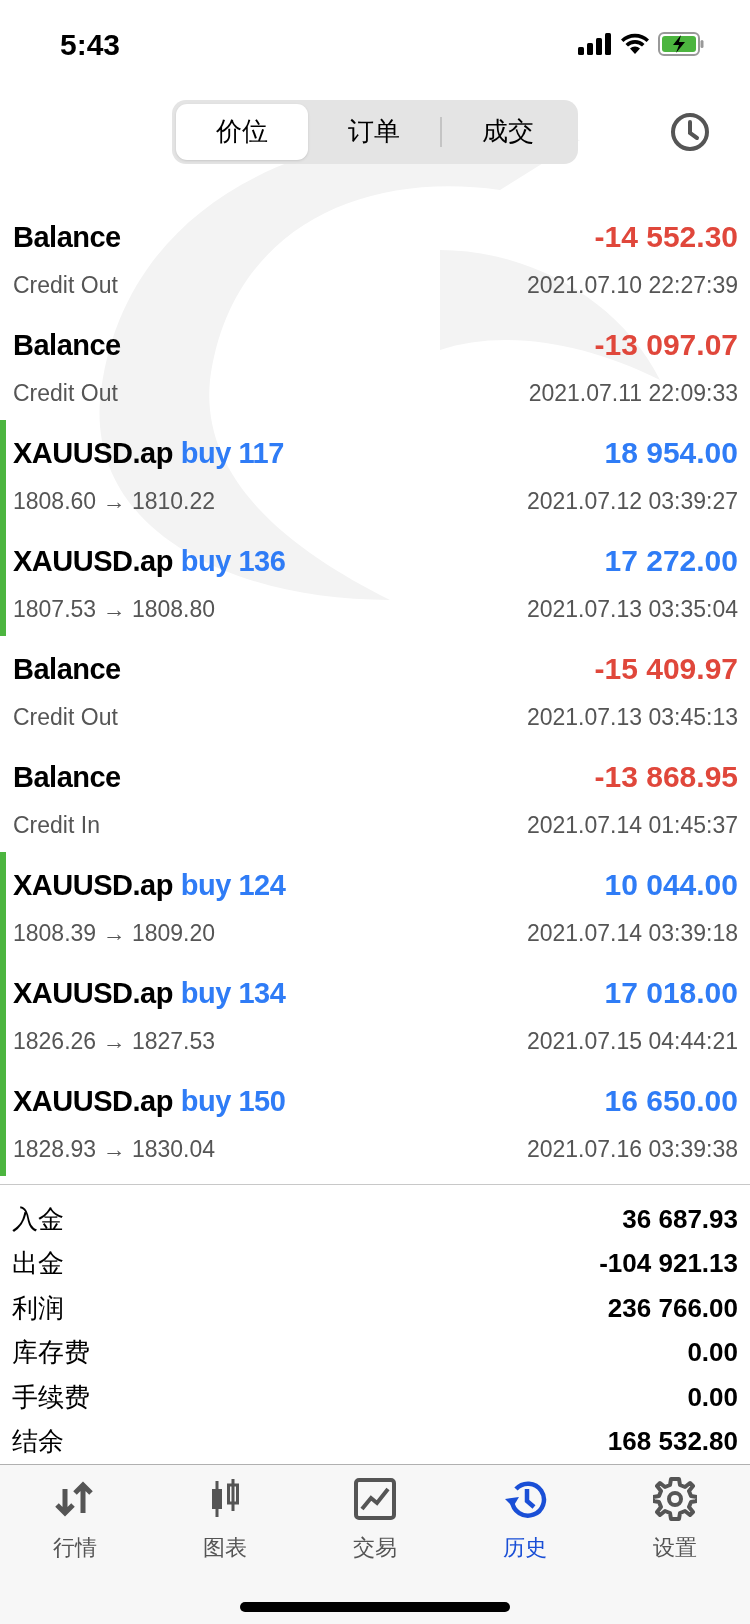 The image size is (750, 1624). Describe the element at coordinates (671, 885) in the screenshot. I see `row-amount: 10 044.00` at that location.